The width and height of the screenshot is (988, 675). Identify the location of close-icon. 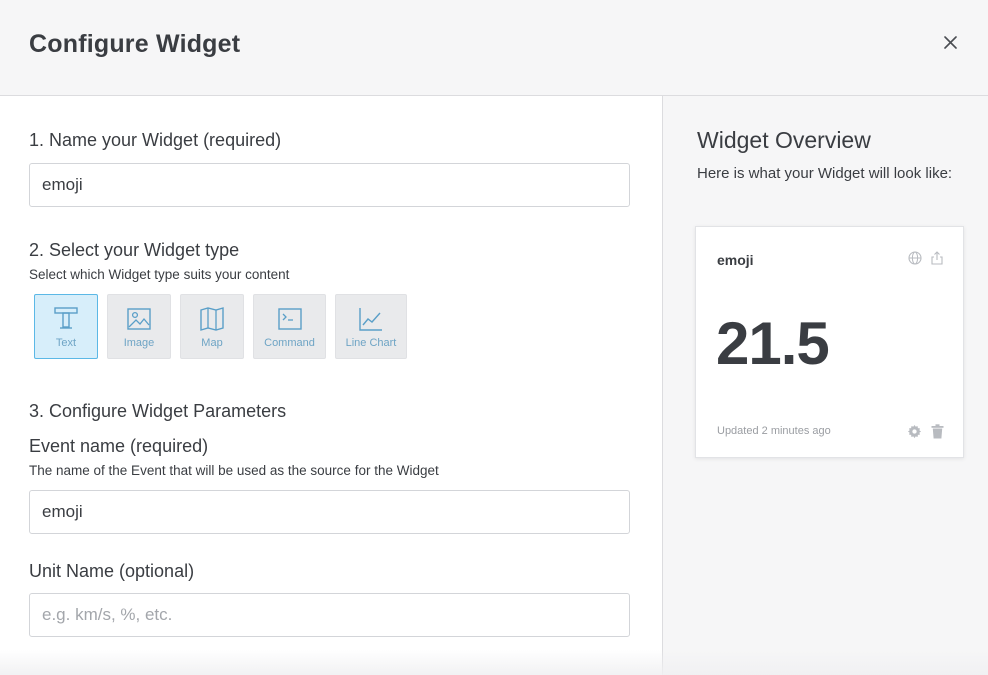
(950, 42).